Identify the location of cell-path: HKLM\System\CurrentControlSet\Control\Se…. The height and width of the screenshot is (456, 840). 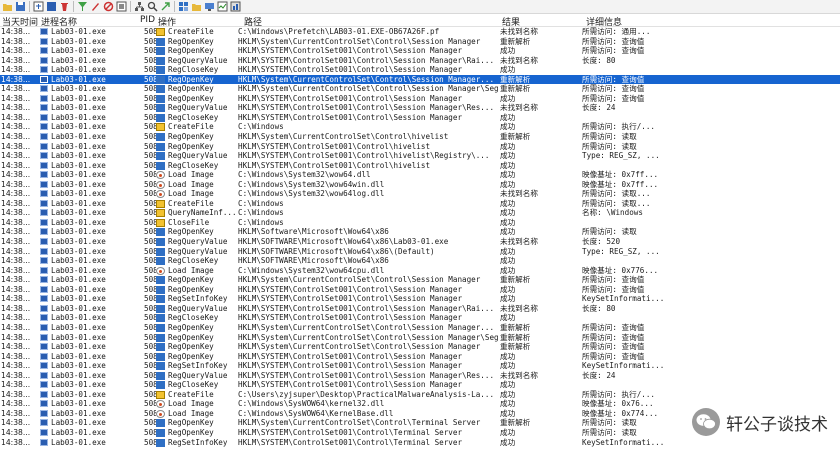
(369, 89).